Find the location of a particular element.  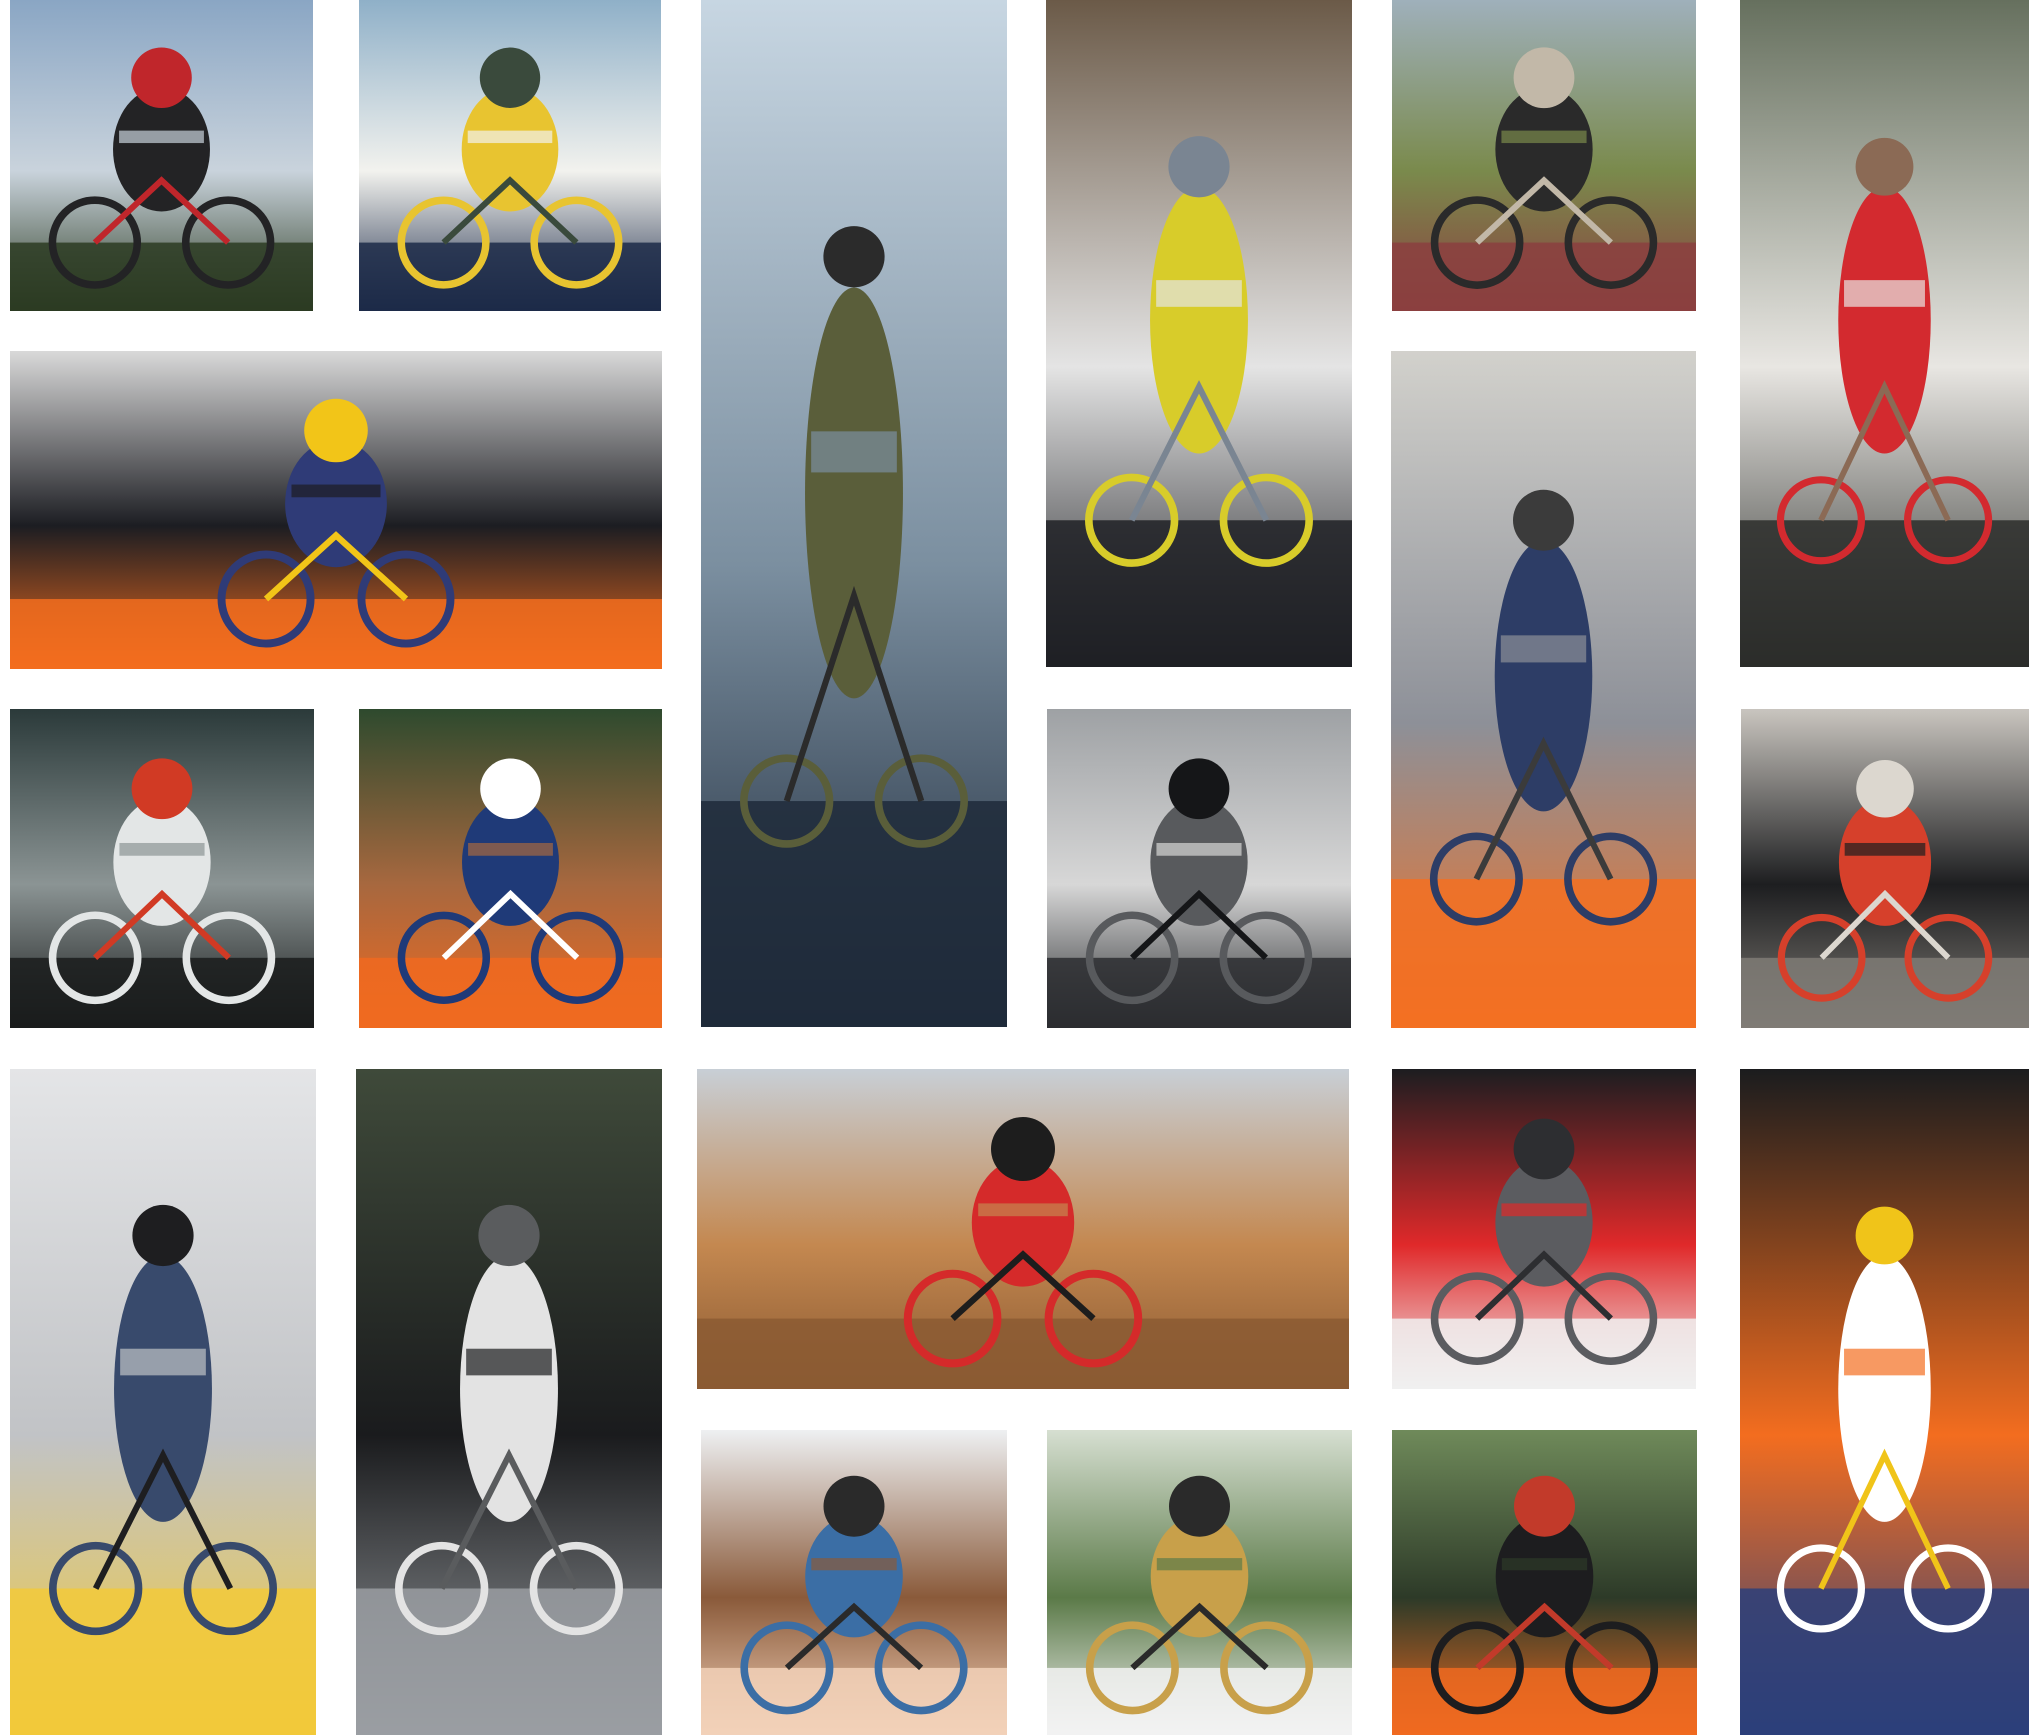

photo-child-rider-orange-gear is located at coordinates (1543, 689).